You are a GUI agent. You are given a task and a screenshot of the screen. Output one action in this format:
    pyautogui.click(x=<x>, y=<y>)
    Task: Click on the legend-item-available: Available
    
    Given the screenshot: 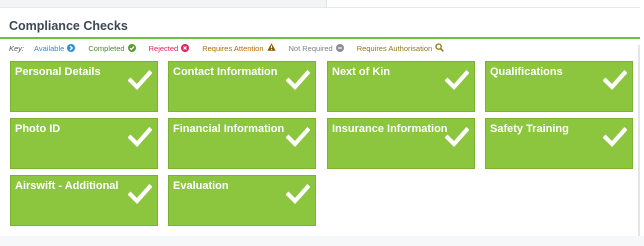 What is the action you would take?
    pyautogui.click(x=55, y=48)
    